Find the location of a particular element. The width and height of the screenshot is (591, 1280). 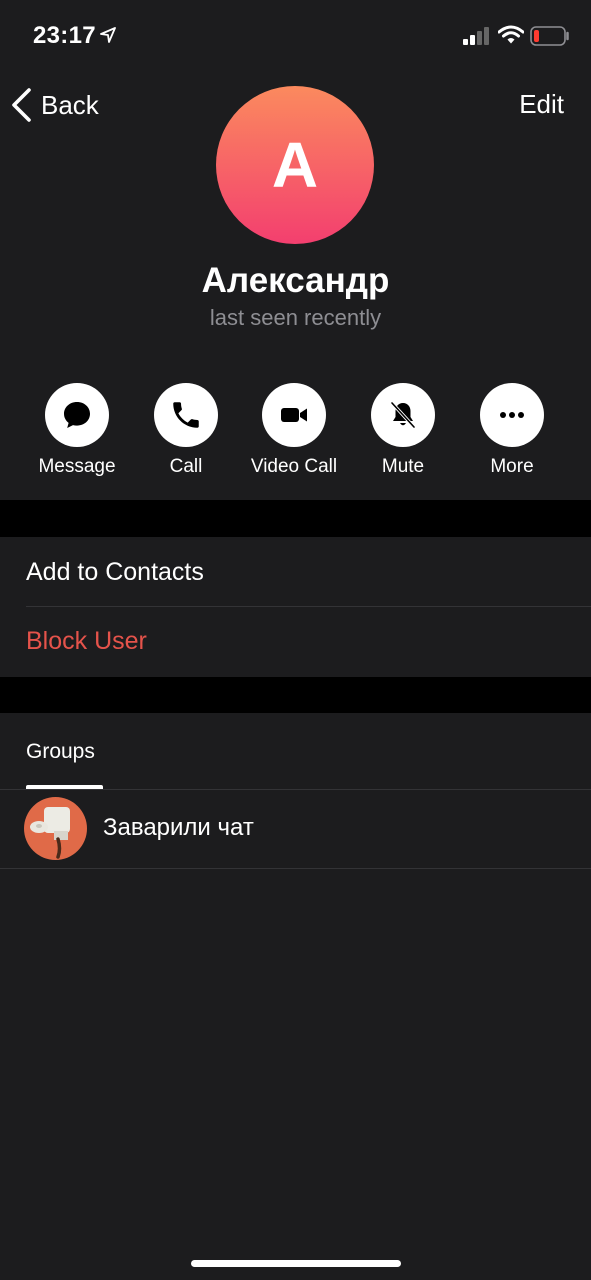

avatar-initial: A is located at coordinates (295, 165).